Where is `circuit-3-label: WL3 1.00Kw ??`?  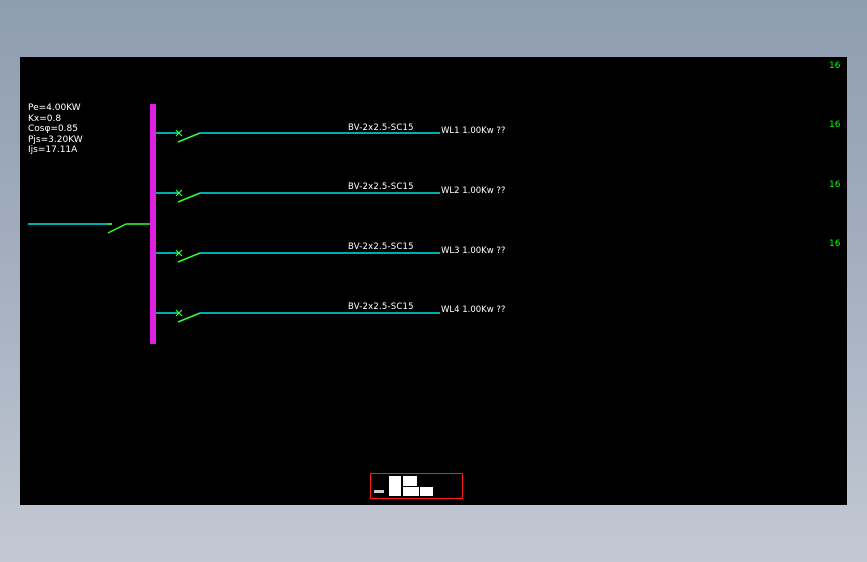 circuit-3-label: WL3 1.00Kw ?? is located at coordinates (473, 251).